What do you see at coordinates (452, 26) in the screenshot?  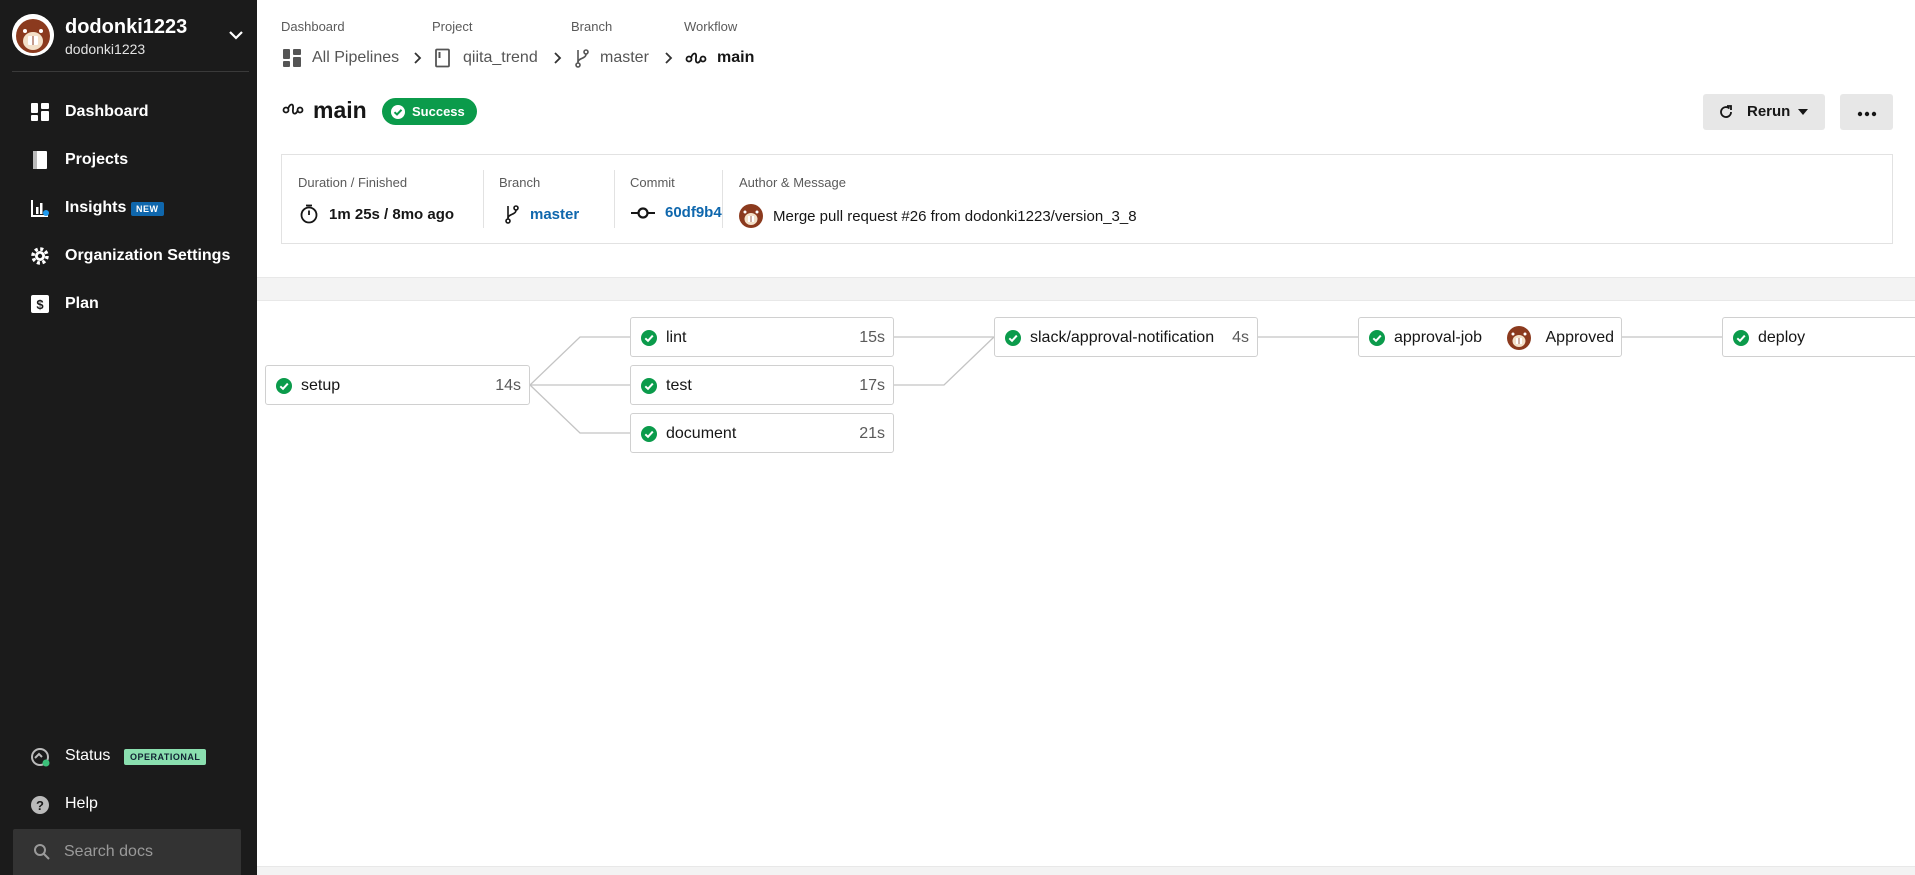 I see `breadcrumb-label-project: Project` at bounding box center [452, 26].